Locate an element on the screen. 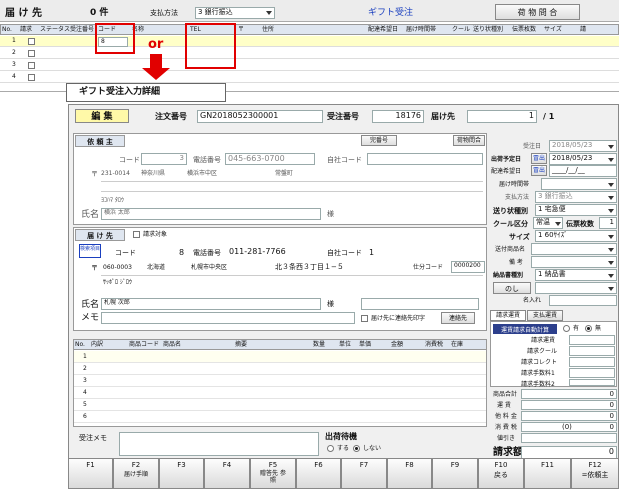  cool-label: クール区分 is located at coordinates (510, 224).